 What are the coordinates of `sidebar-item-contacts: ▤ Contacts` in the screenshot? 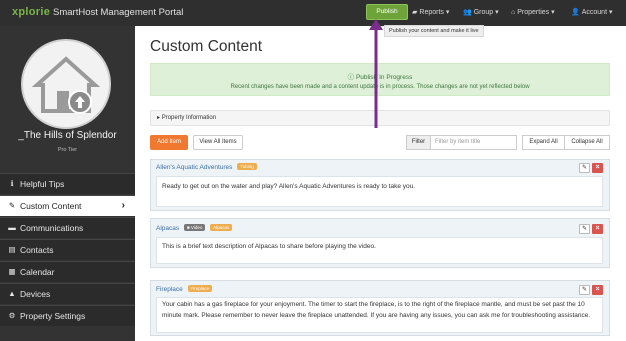 It's located at (67, 249).